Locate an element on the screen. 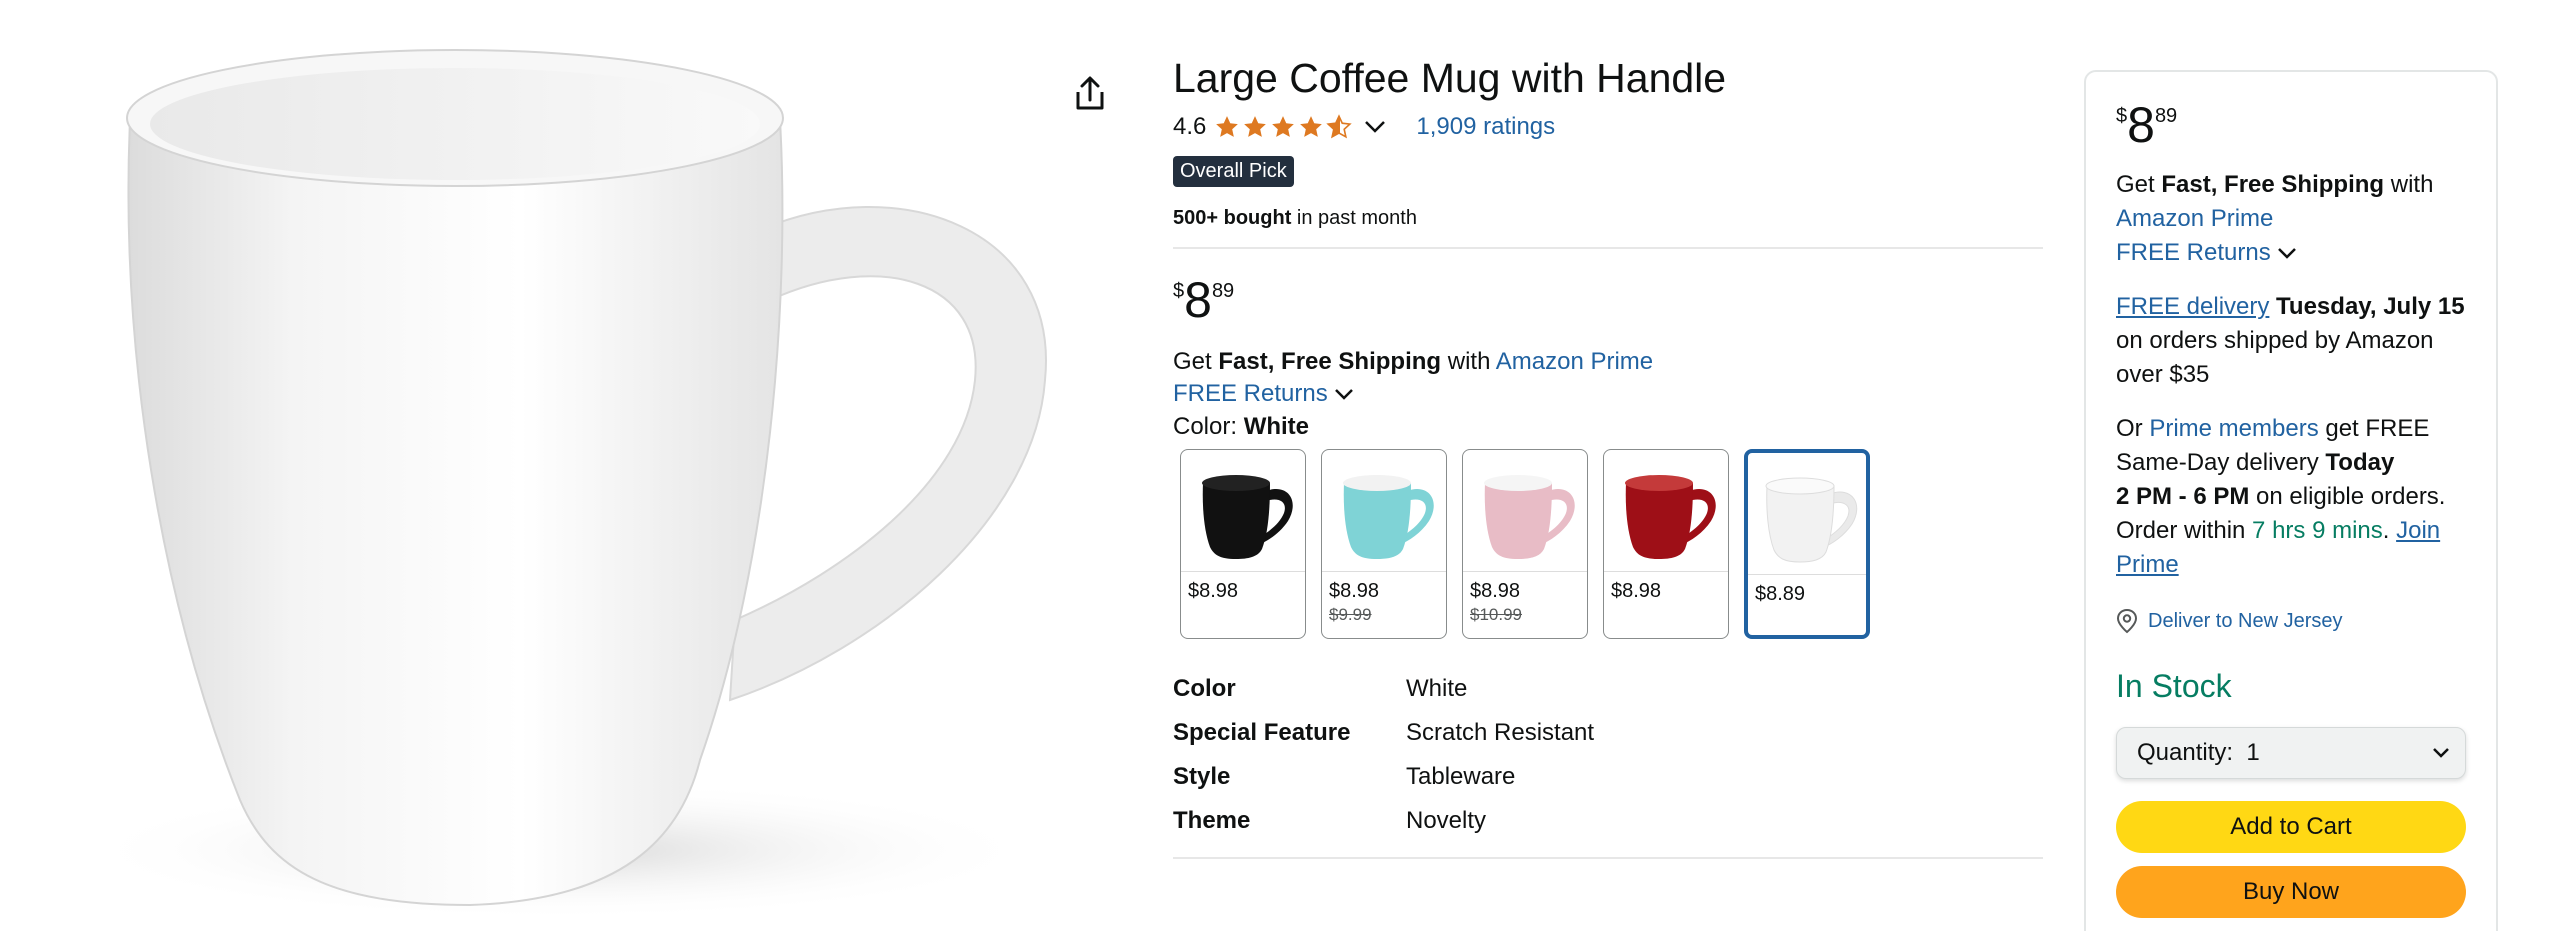 The height and width of the screenshot is (931, 2560). swatch-turquoise: $8.98 $9.99 is located at coordinates (1384, 544).